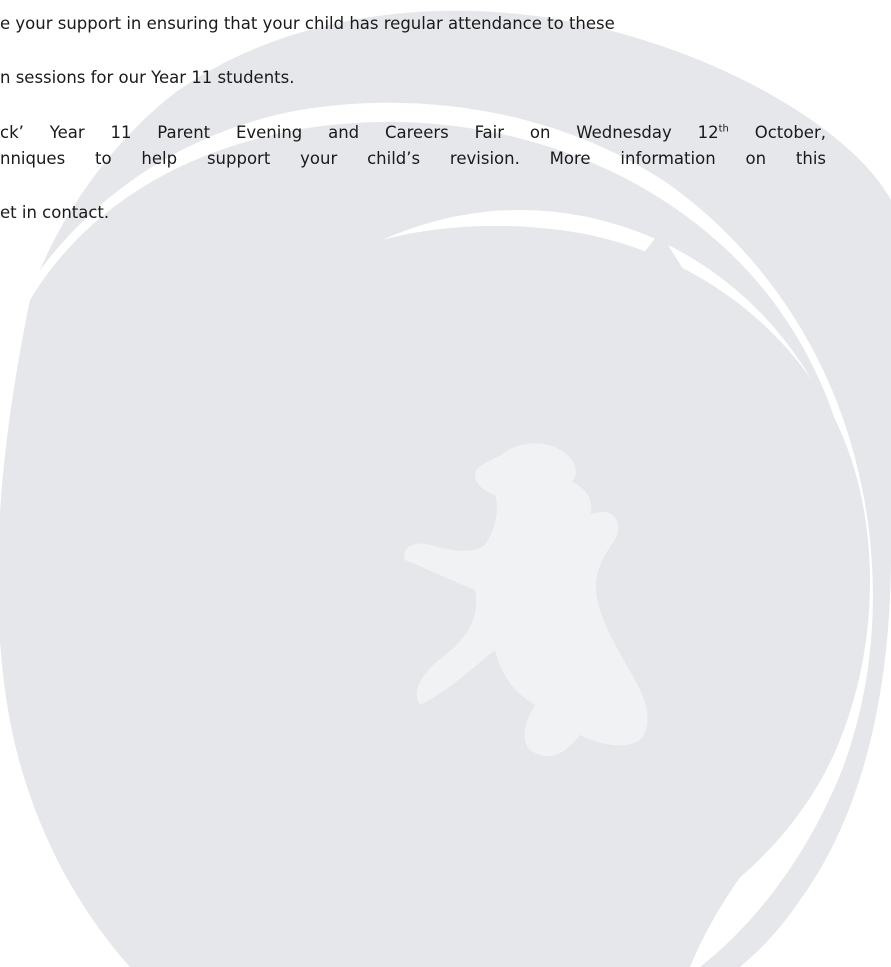 This screenshot has width=891, height=967. I want to click on date-ordinal-suffix: th, so click(723, 129).